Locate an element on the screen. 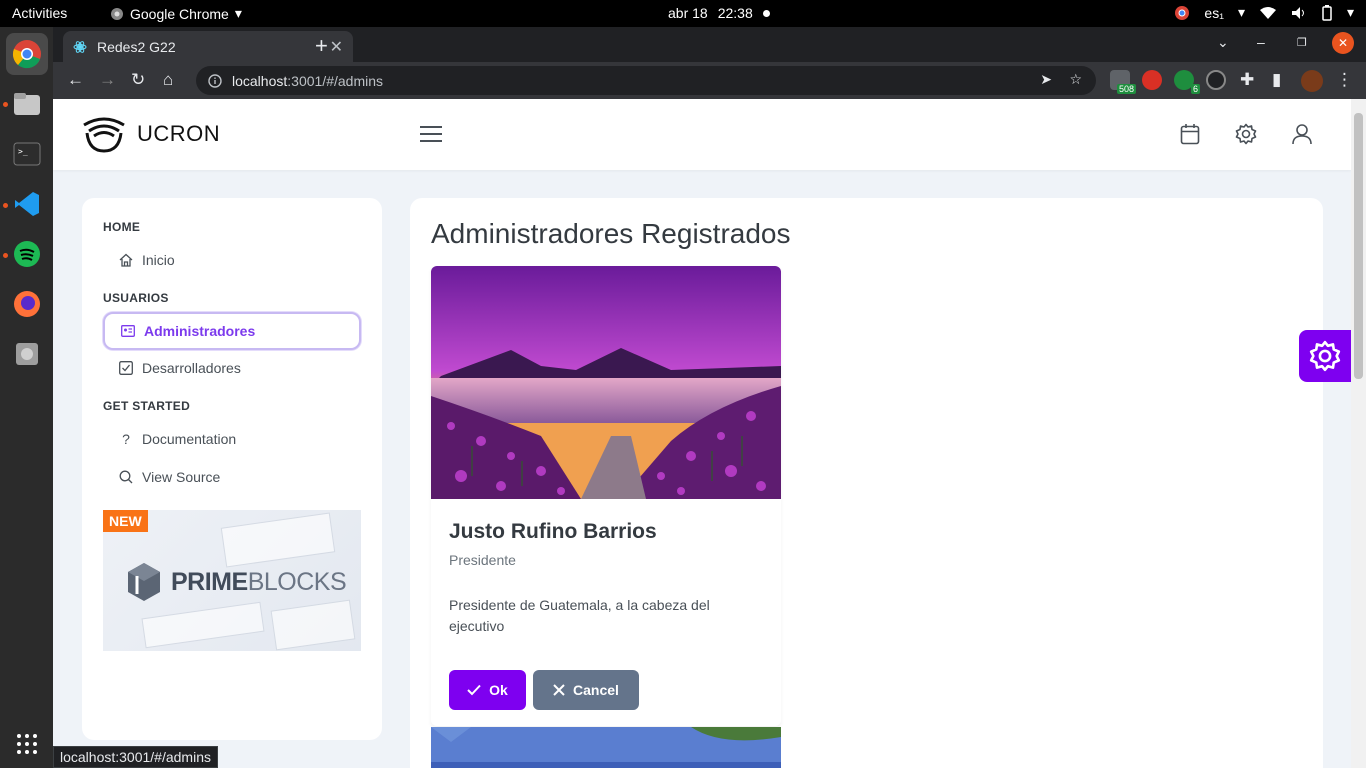  vscode-icon is located at coordinates (27, 204).